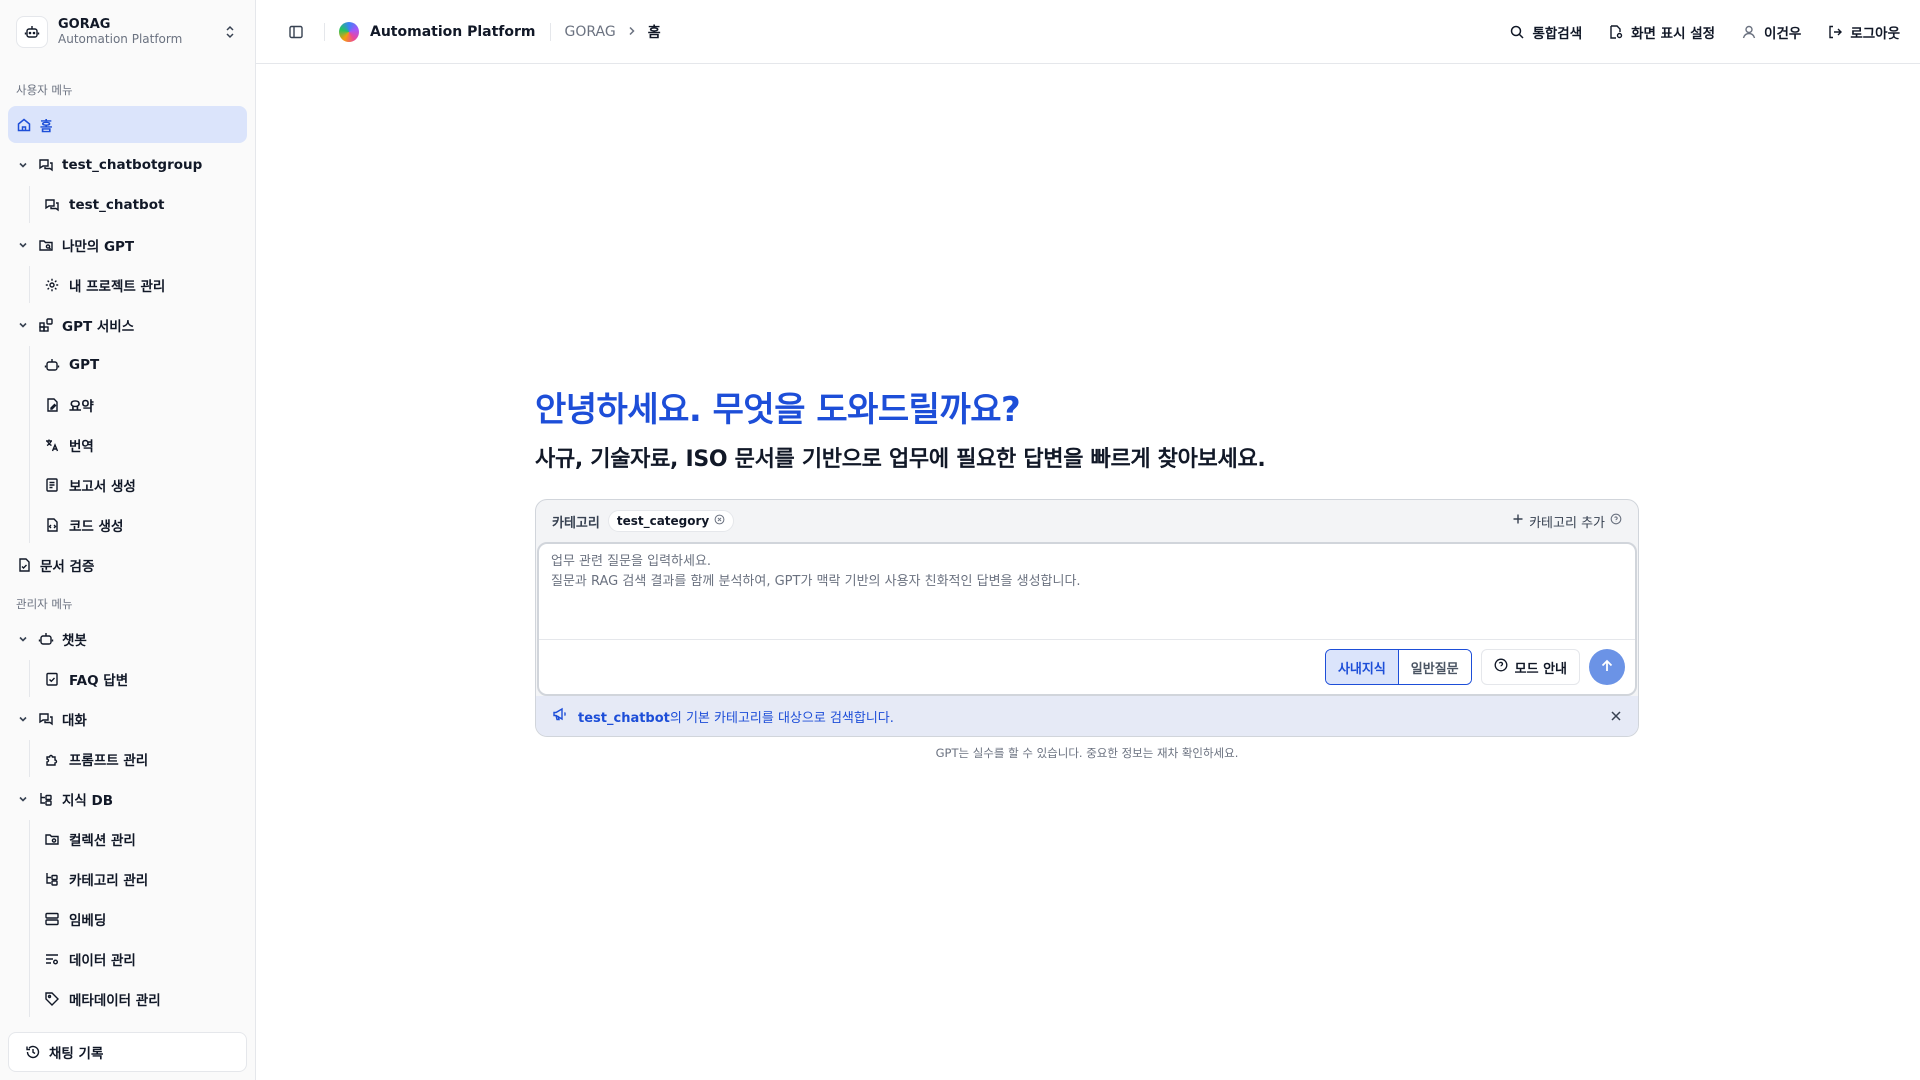  I want to click on disclaimer: GPT는 실수를 할 수 있습니다. 중요한 정보는 재차 확인하세요., so click(1087, 753).